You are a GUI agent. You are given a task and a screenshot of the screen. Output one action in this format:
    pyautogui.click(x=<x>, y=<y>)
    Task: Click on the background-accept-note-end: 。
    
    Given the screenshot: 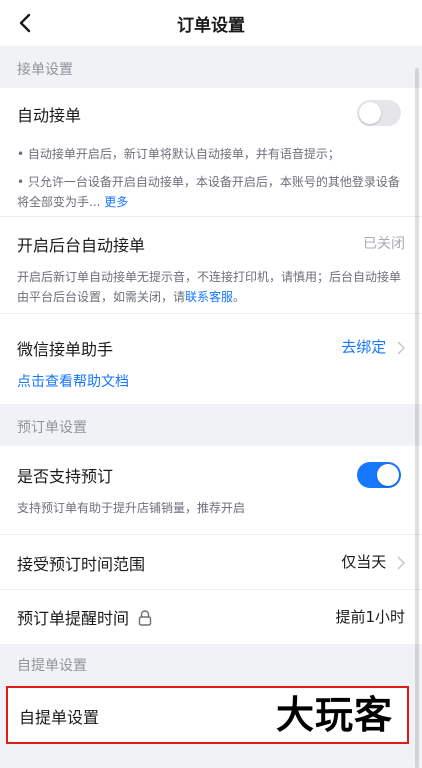 What is the action you would take?
    pyautogui.click(x=239, y=297)
    